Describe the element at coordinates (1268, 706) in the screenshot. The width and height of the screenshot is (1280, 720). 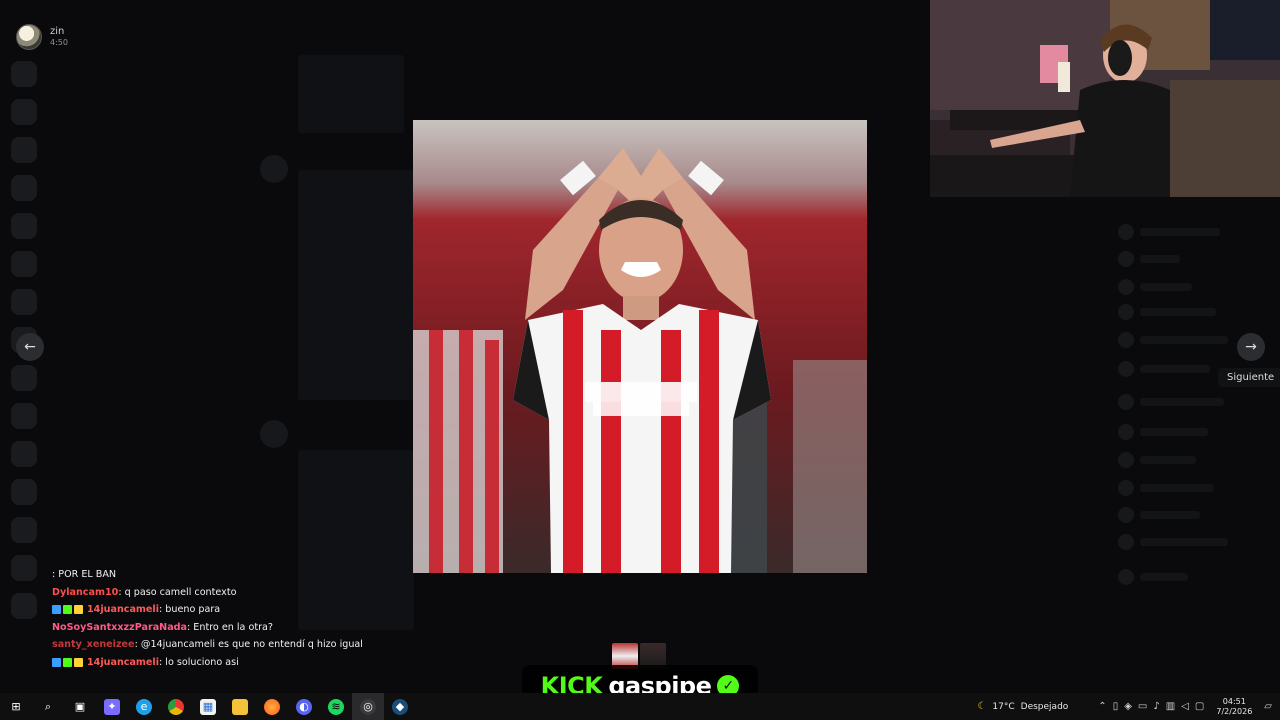
I see `notifications-icon: ▱` at that location.